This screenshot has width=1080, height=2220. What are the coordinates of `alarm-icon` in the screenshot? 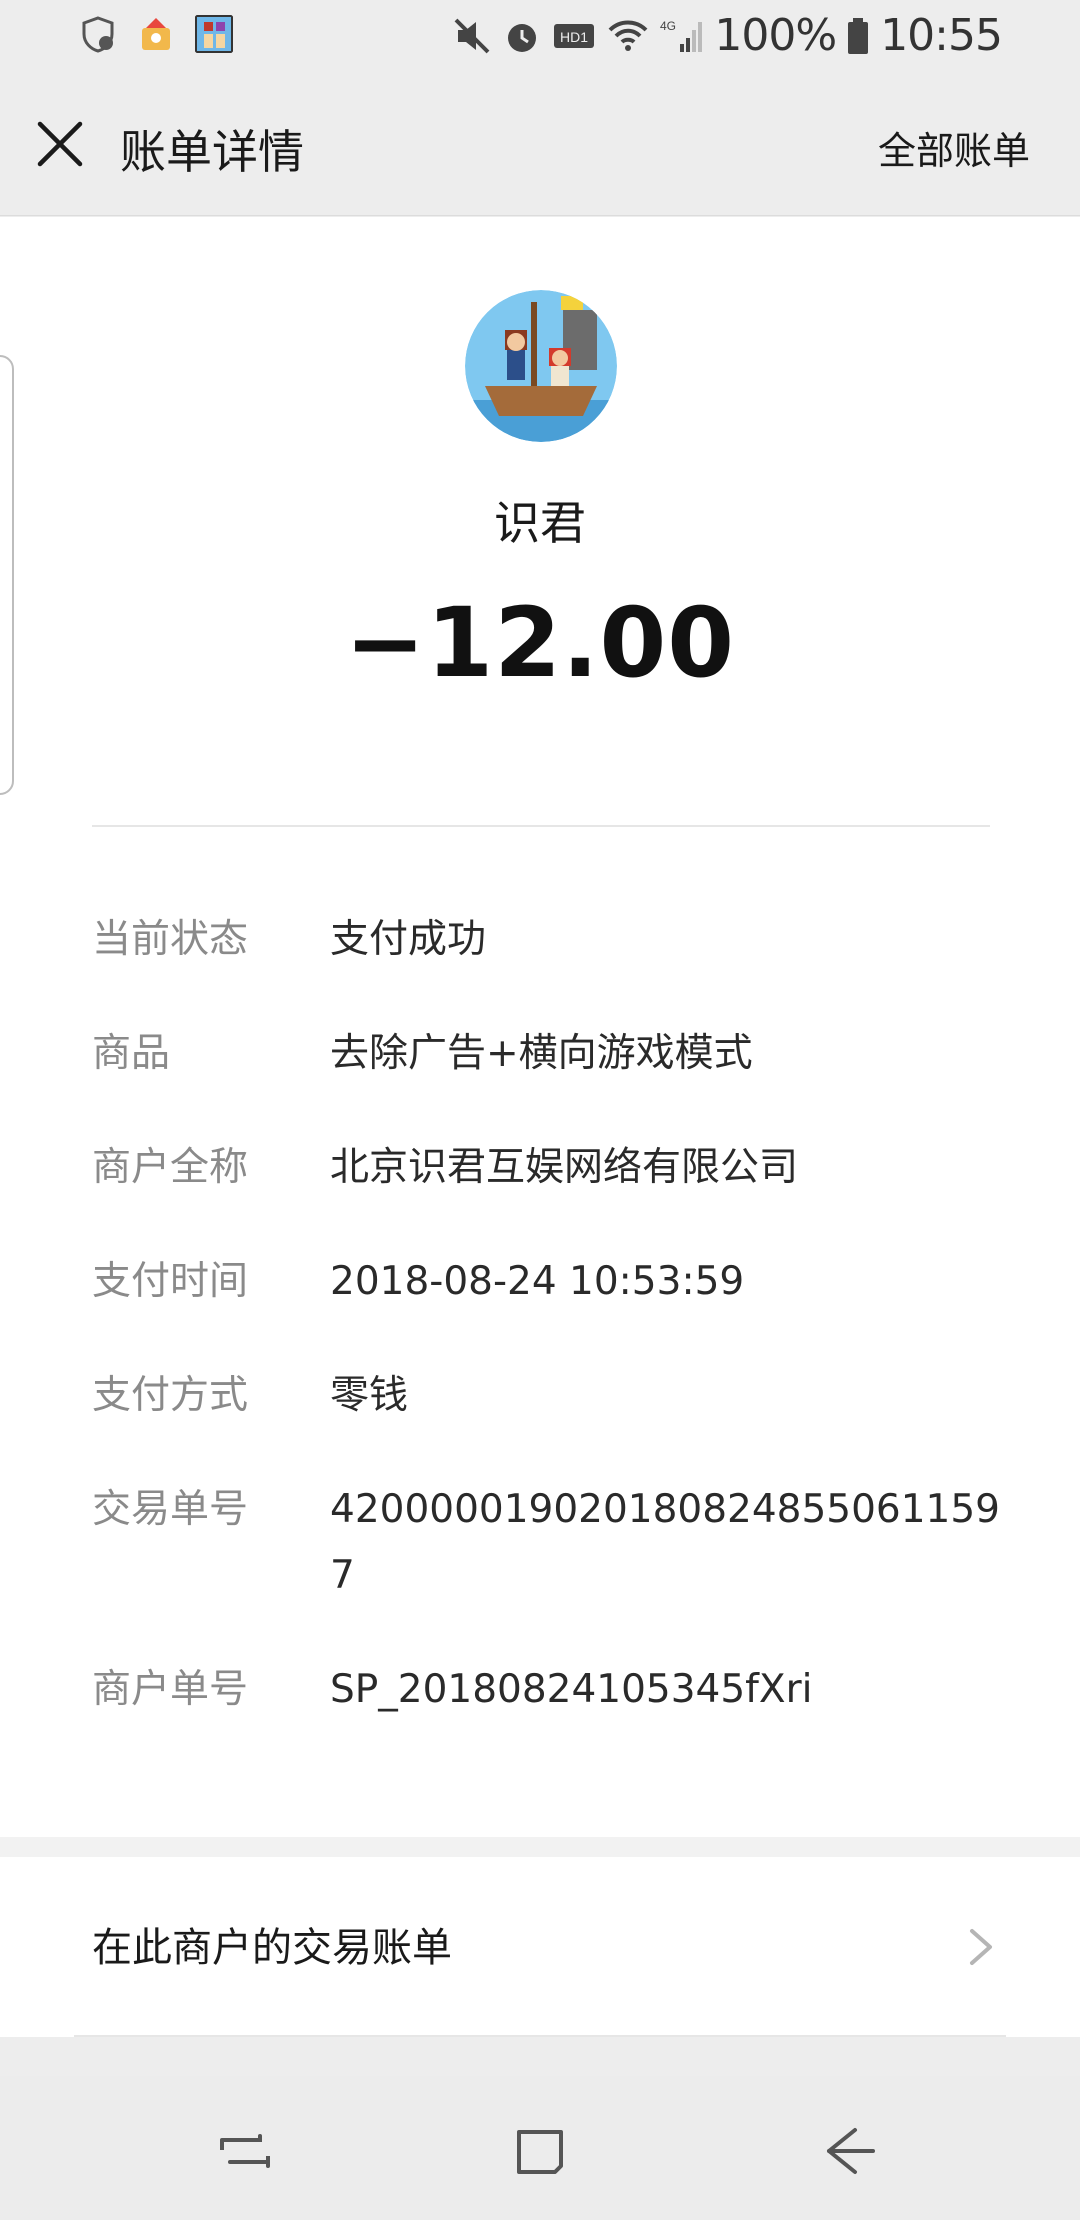 It's located at (522, 37).